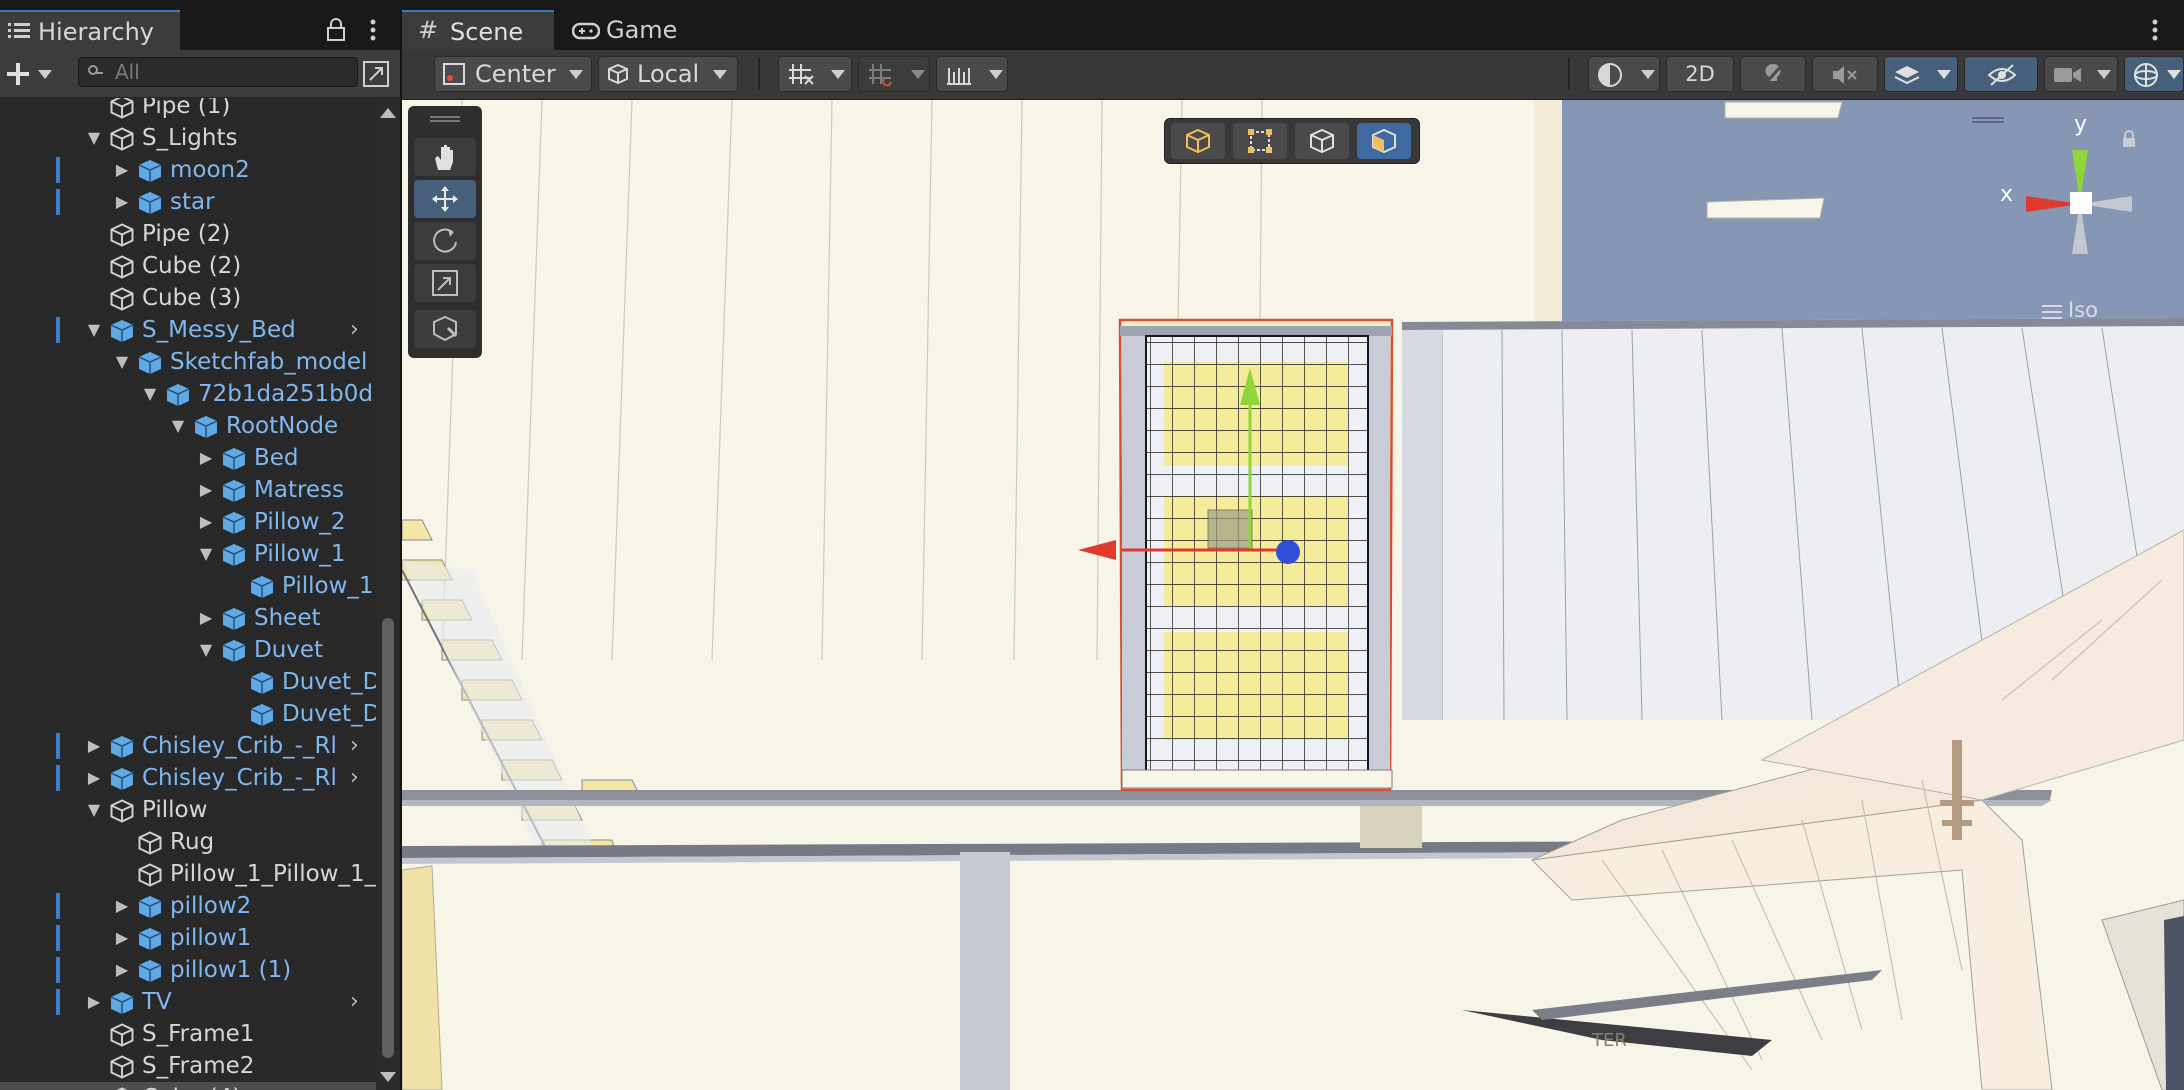 The image size is (2184, 1090). What do you see at coordinates (376, 74) in the screenshot?
I see `scene-visibility-icon` at bounding box center [376, 74].